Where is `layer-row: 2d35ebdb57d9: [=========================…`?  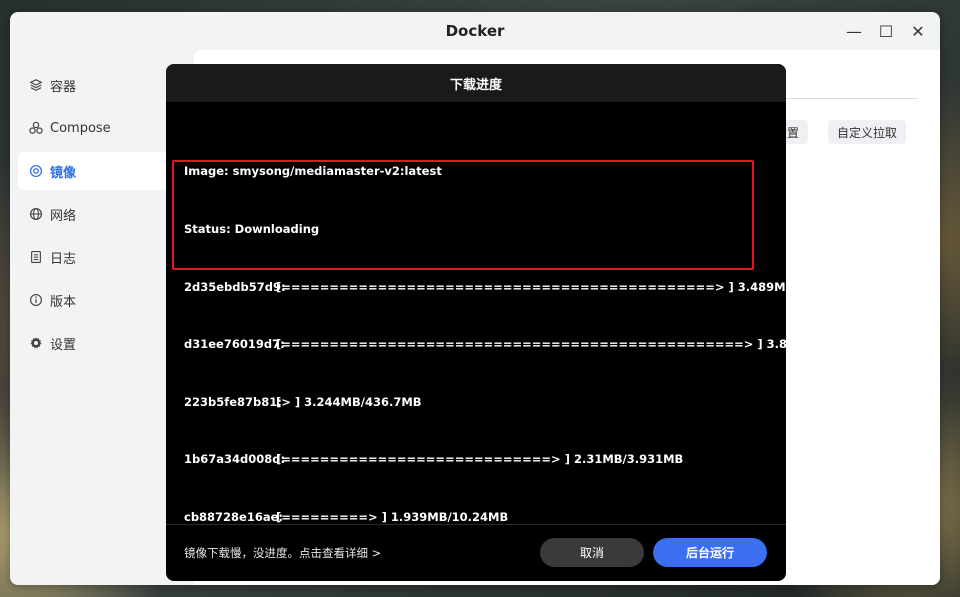
layer-row: 2d35ebdb57d9: [=========================… is located at coordinates (485, 287).